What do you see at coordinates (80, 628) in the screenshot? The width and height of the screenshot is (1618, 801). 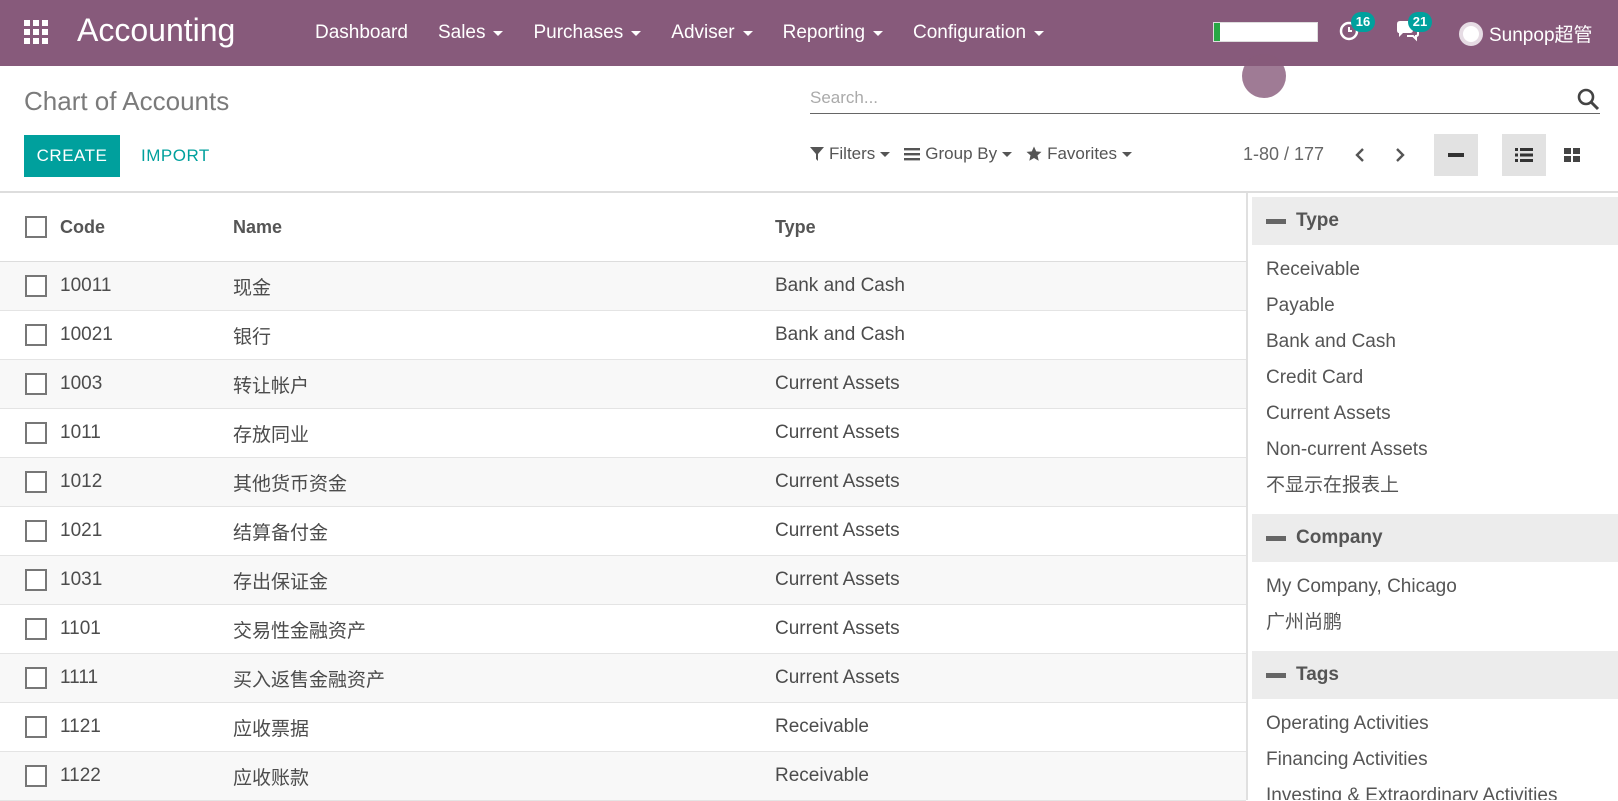 I see `cell-code: 1101` at bounding box center [80, 628].